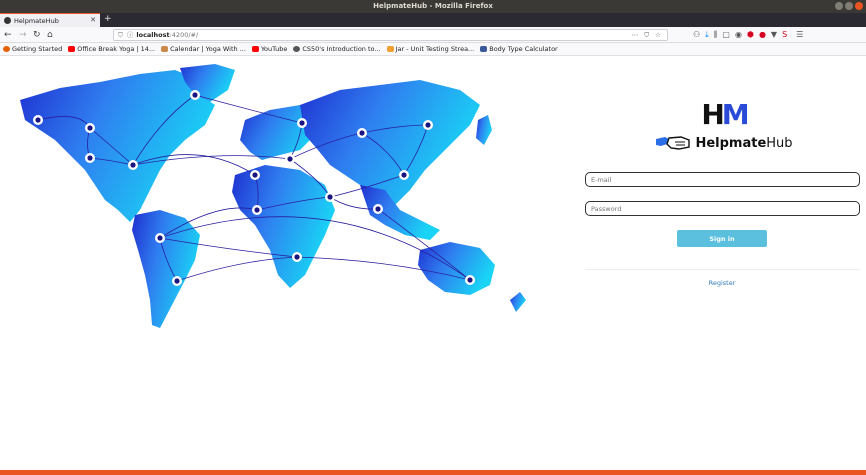  What do you see at coordinates (297, 49) in the screenshot?
I see `globe-icon` at bounding box center [297, 49].